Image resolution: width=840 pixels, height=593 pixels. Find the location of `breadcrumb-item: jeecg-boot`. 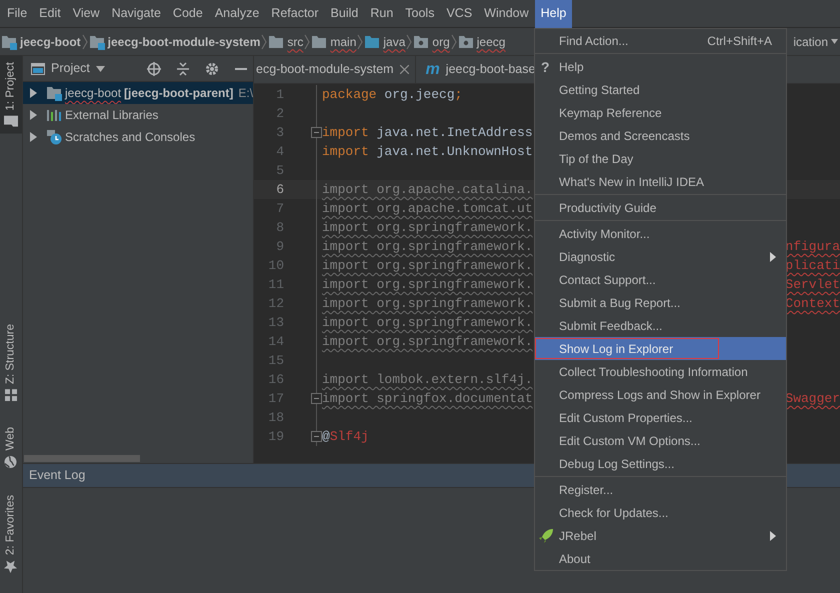

breadcrumb-item: jeecg-boot is located at coordinates (41, 41).